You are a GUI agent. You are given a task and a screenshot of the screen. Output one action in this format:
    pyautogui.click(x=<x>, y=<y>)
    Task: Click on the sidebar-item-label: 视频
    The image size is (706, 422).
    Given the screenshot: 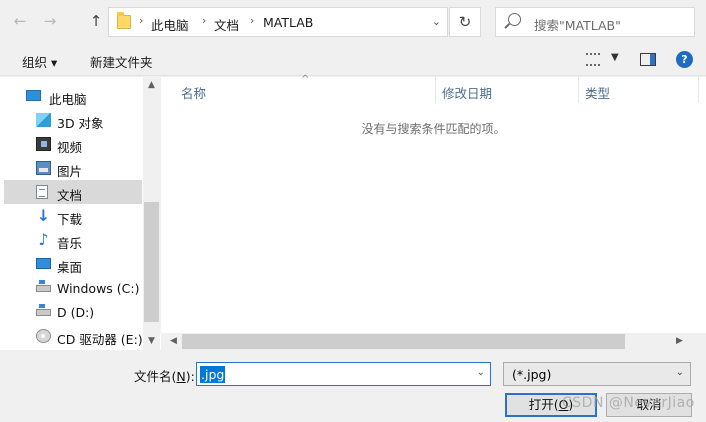 What is the action you would take?
    pyautogui.click(x=70, y=147)
    